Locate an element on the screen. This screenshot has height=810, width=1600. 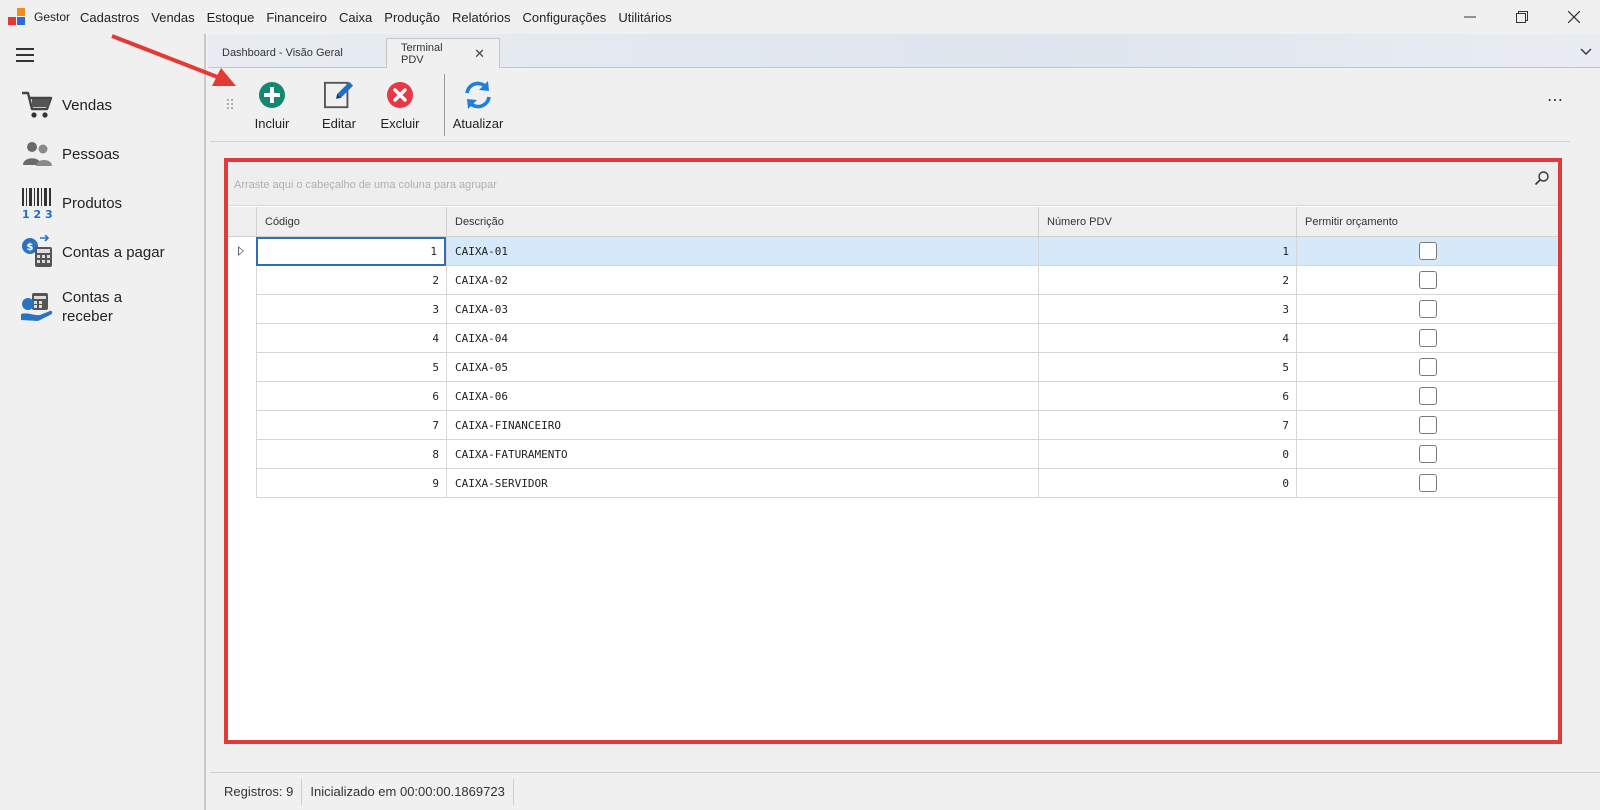
cell-codigo: 6 is located at coordinates (351, 396).